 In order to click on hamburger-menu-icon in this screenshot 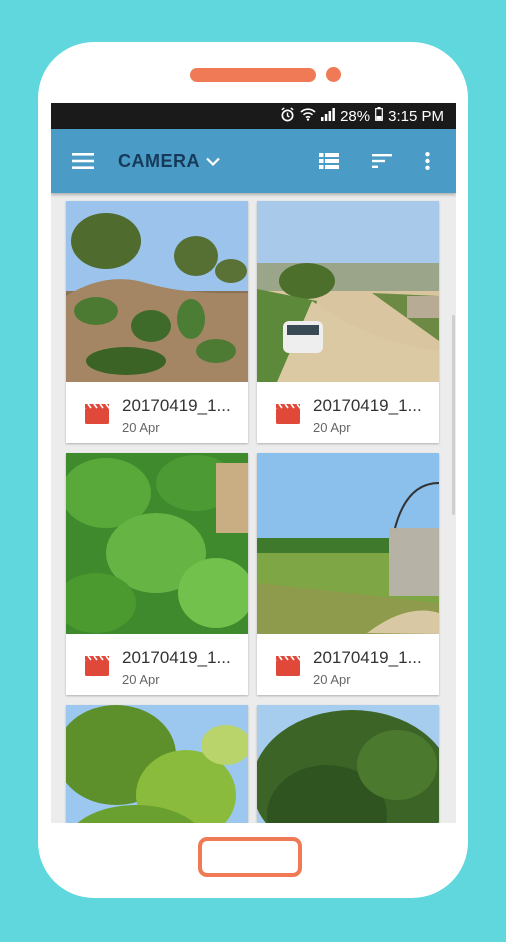, I will do `click(83, 161)`.